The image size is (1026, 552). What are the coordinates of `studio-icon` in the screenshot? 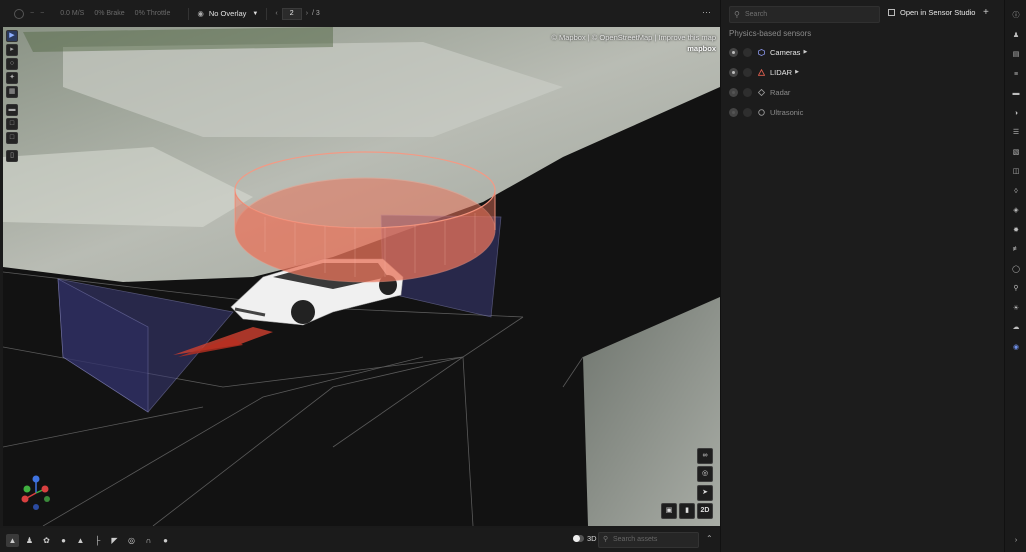 It's located at (891, 12).